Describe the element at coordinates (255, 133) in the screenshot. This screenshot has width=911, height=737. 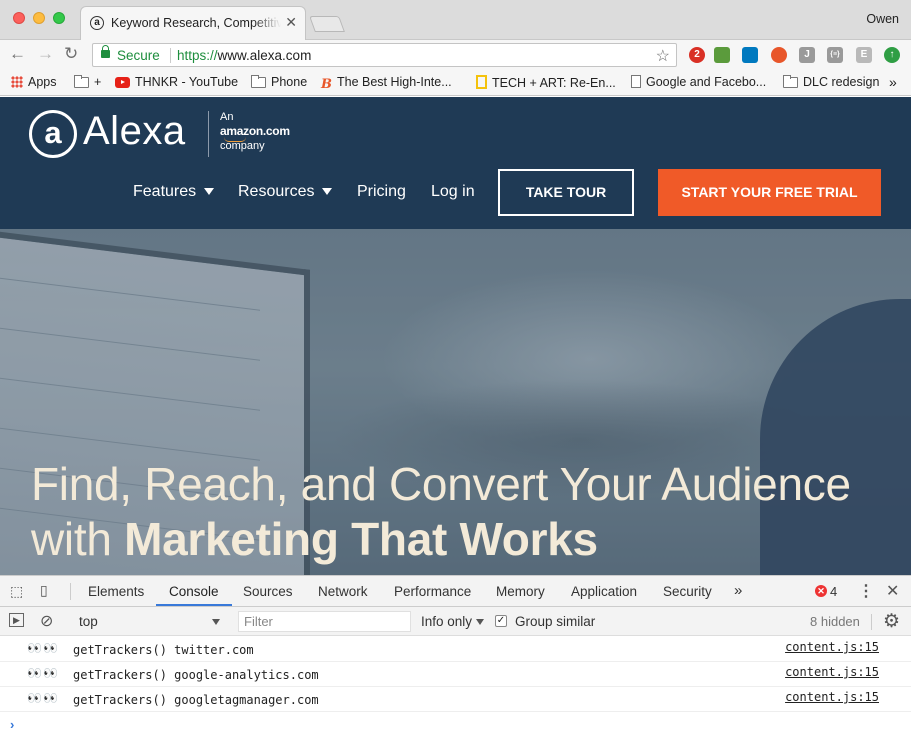
I see `amazon-logo-text: amazon.com` at that location.